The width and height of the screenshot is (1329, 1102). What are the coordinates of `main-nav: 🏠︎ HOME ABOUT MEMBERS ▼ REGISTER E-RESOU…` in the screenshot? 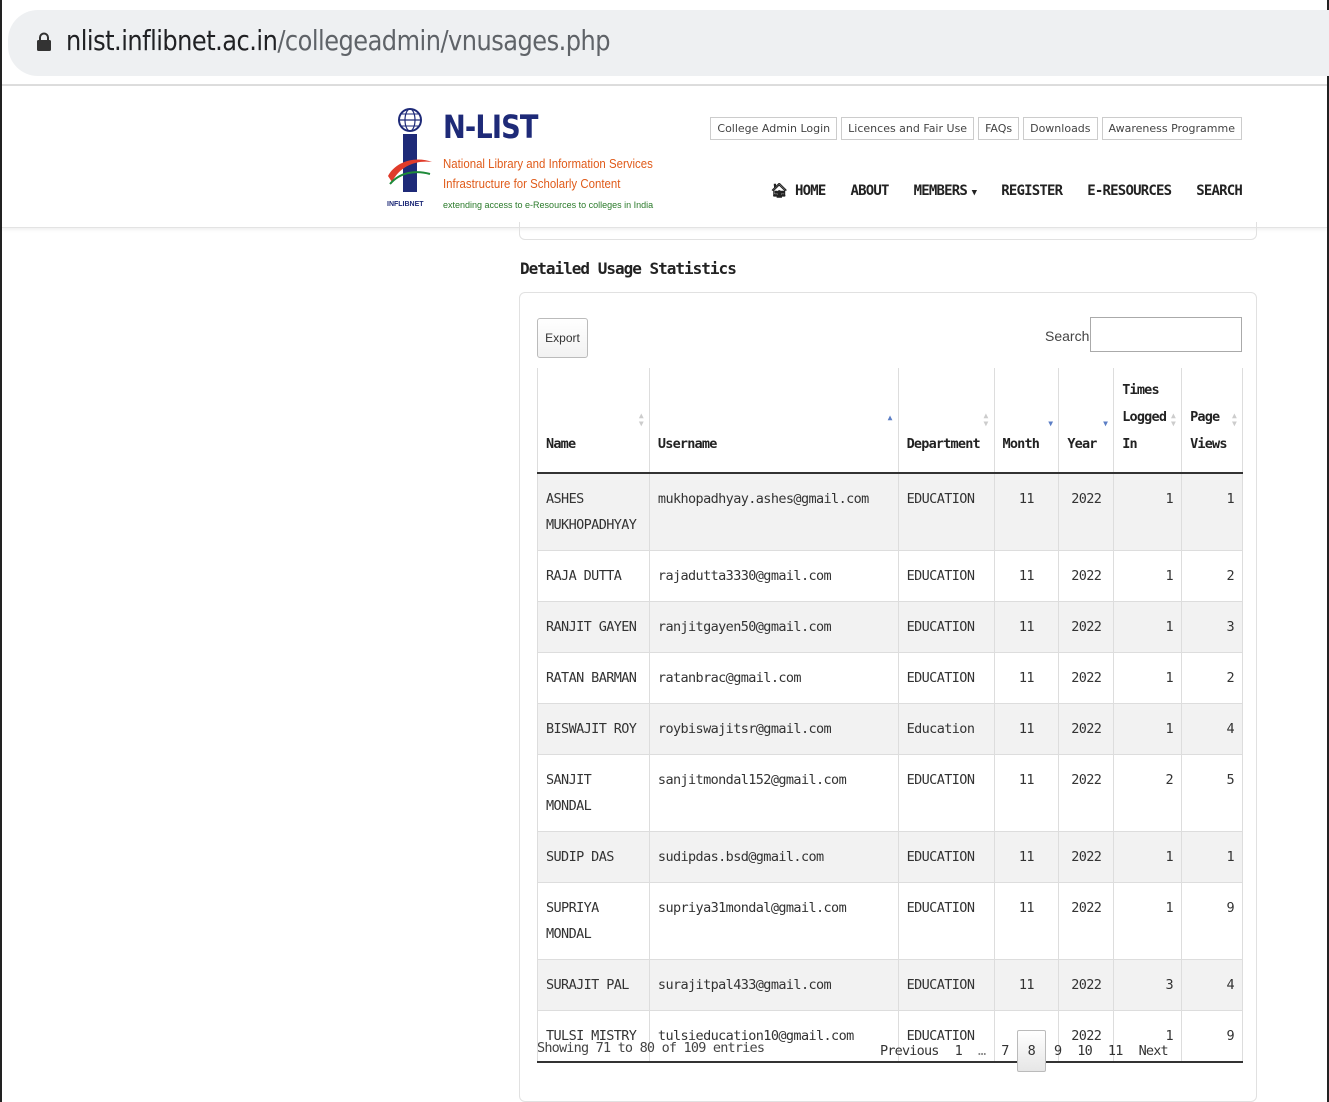 It's located at (1006, 191).